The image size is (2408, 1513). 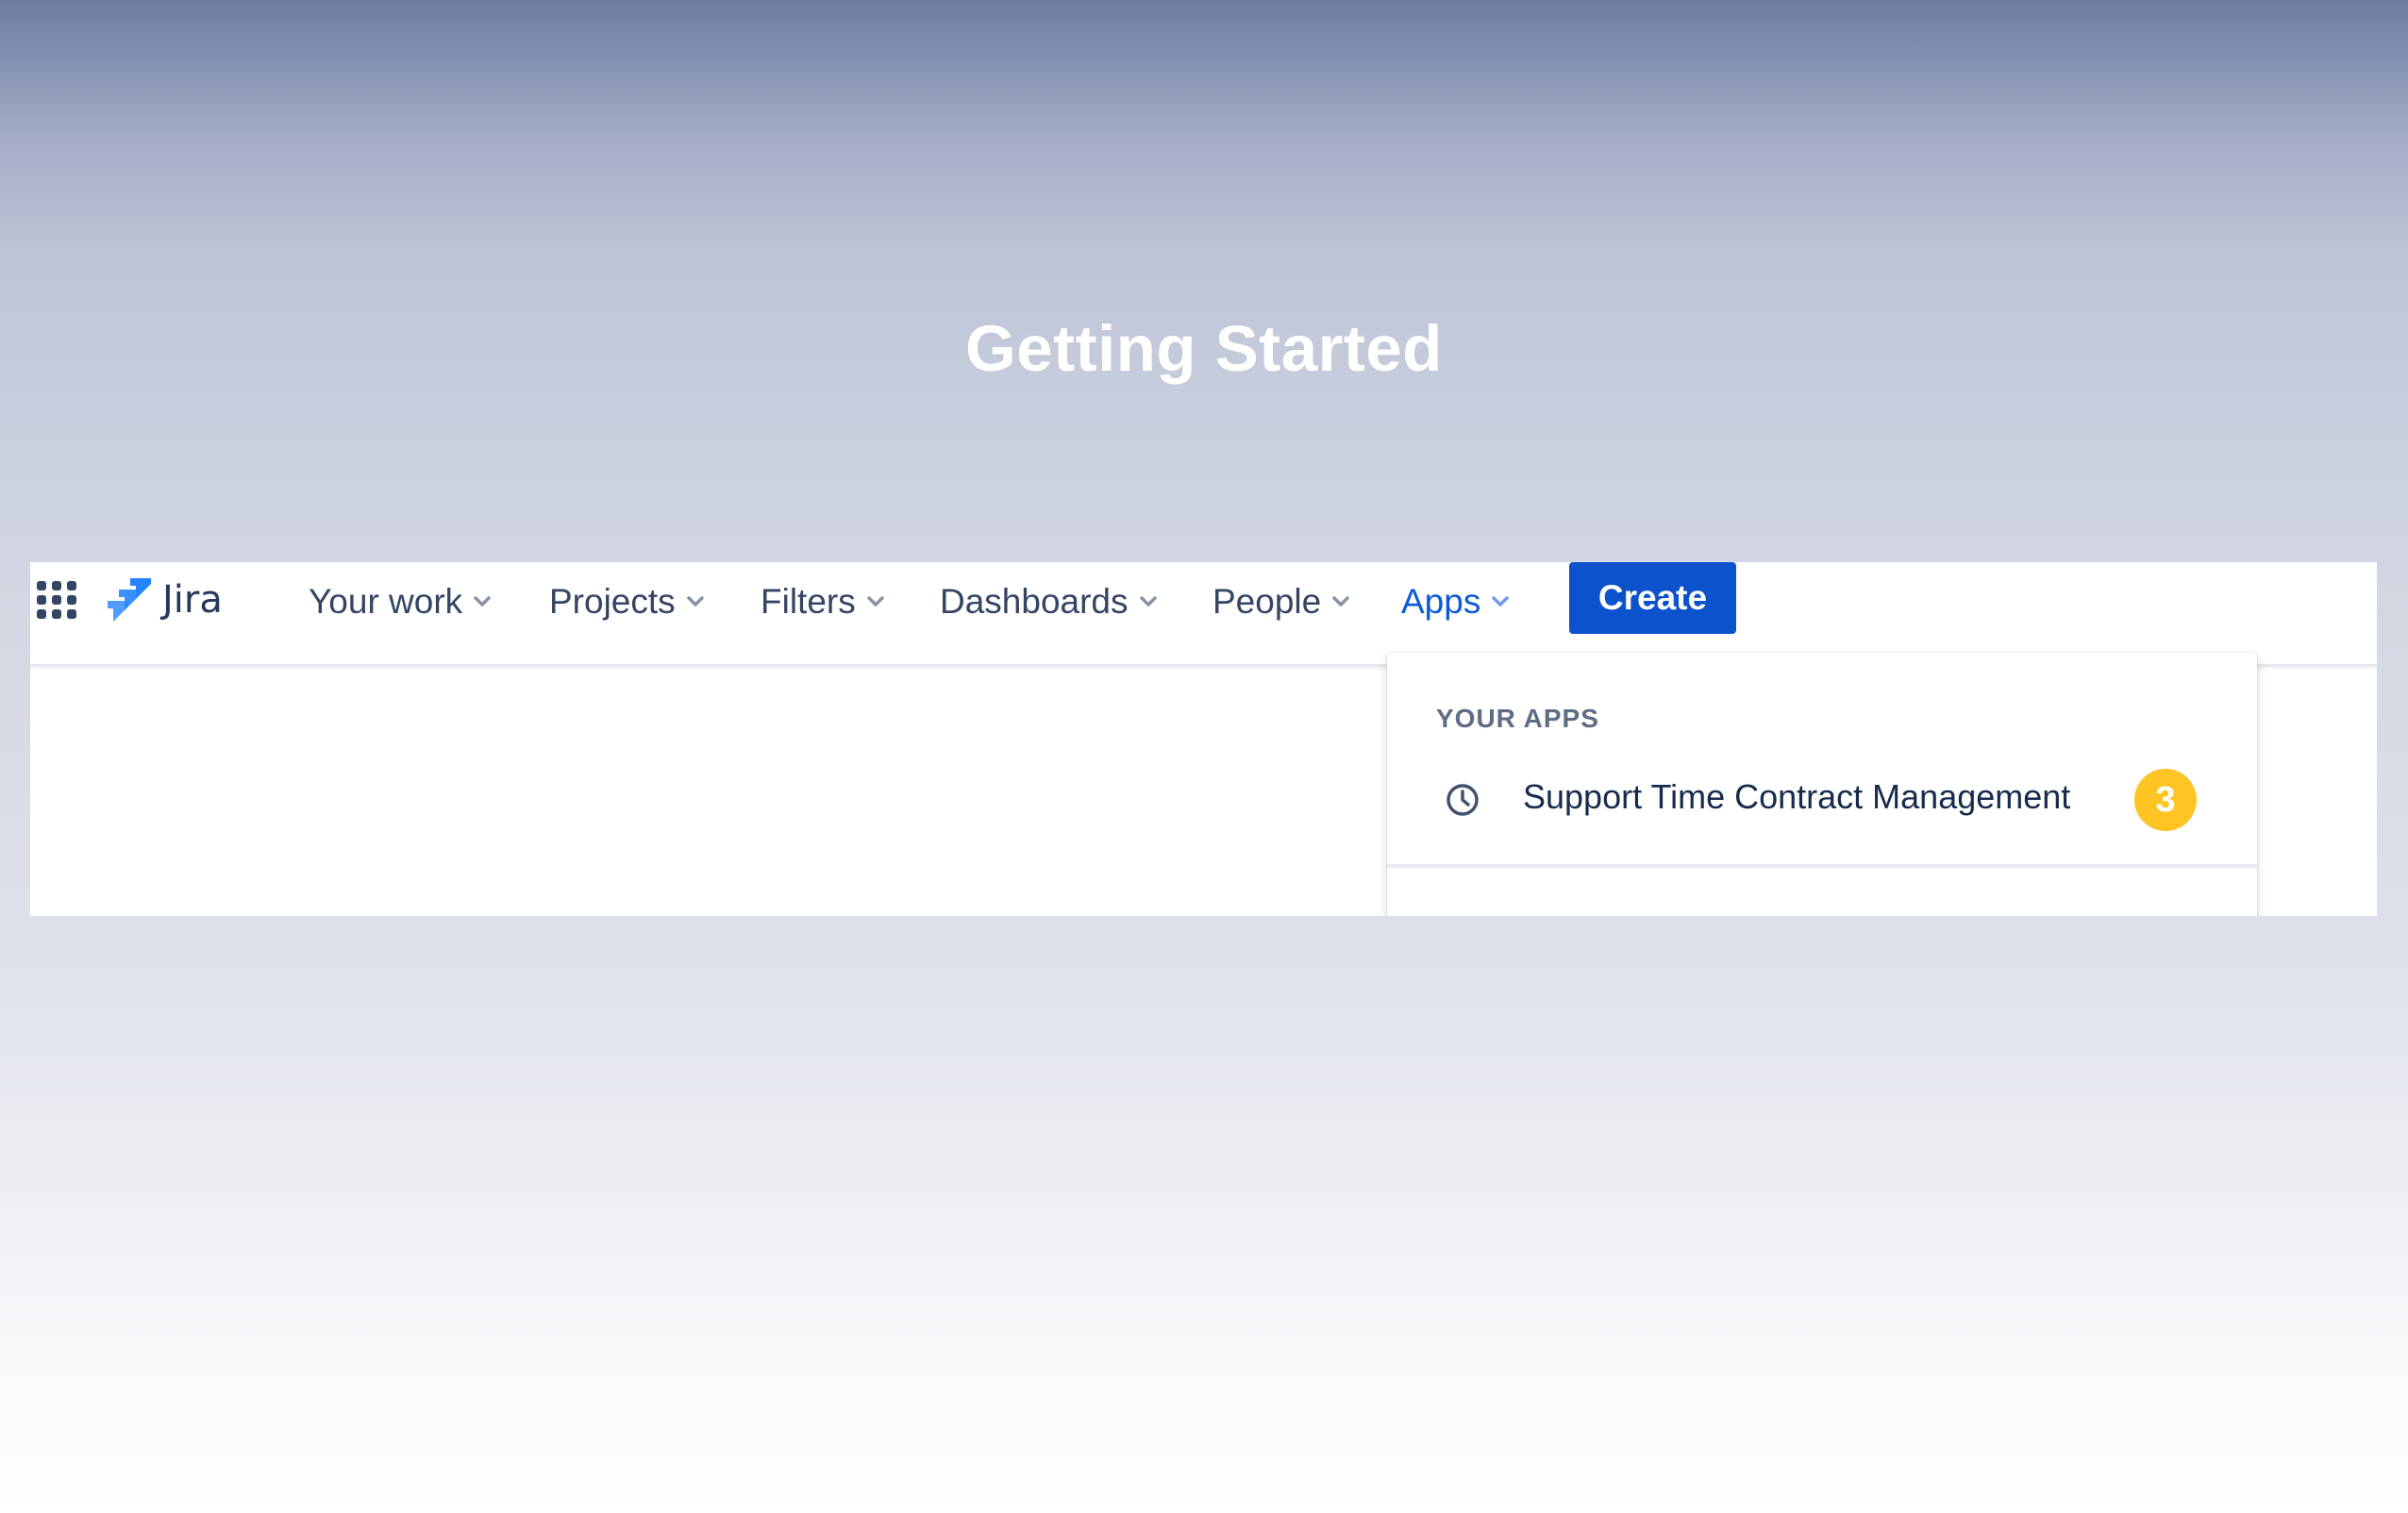 What do you see at coordinates (1822, 866) in the screenshot?
I see `dropdown-divider` at bounding box center [1822, 866].